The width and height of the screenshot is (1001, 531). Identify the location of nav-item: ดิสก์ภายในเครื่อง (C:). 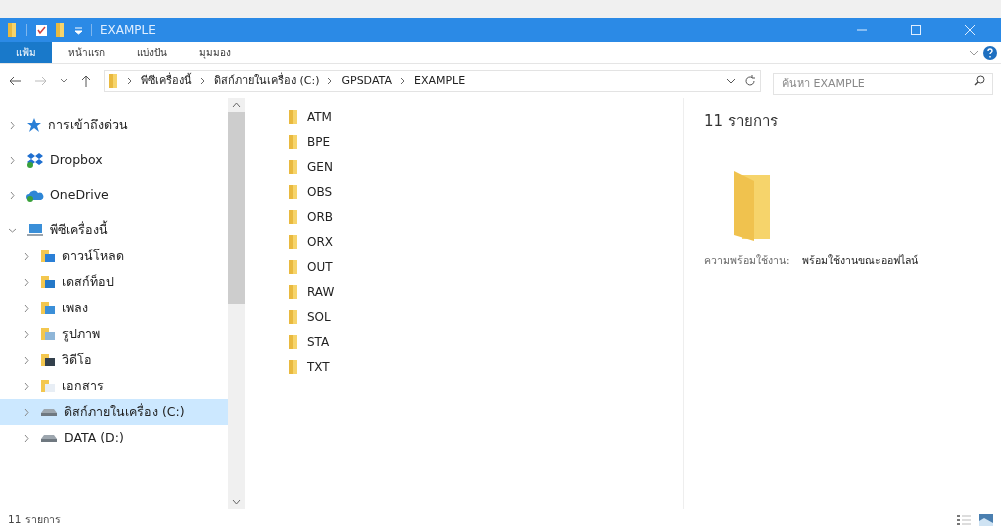
(114, 412).